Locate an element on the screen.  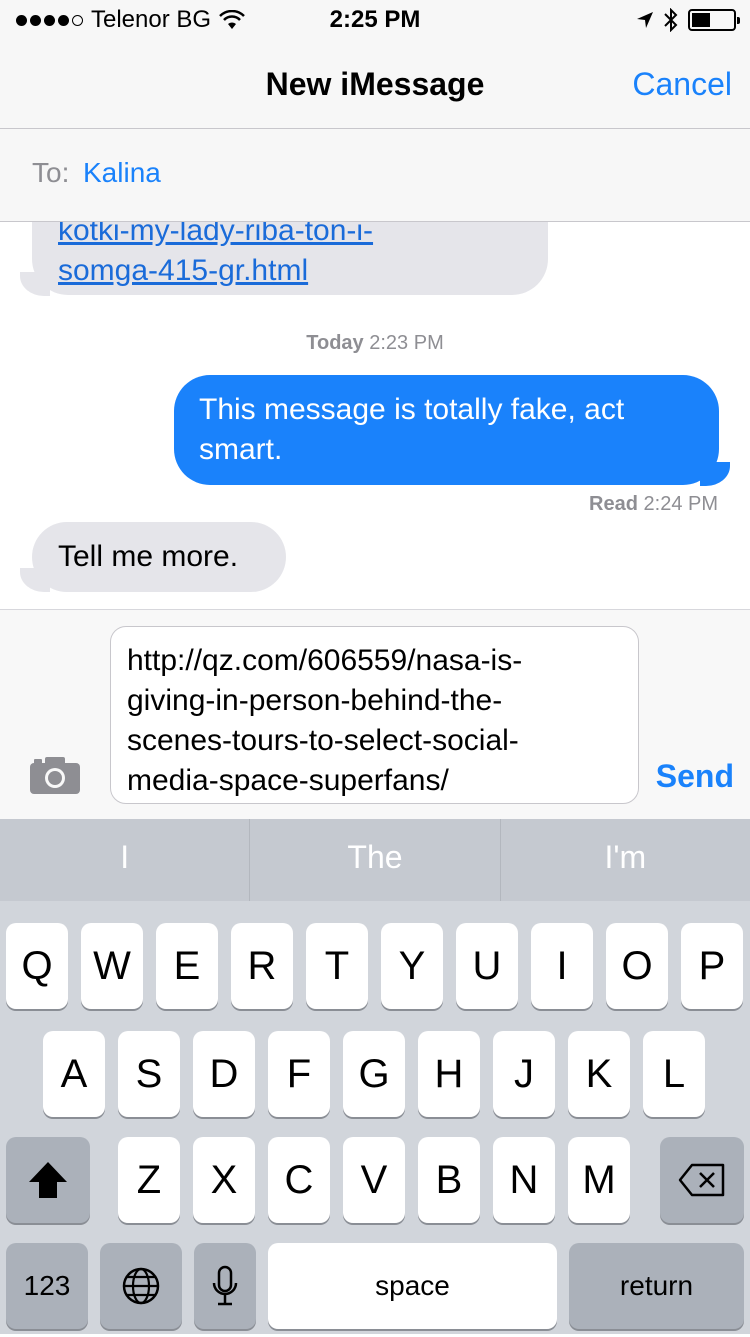
prediction-item: The is located at coordinates (375, 860).